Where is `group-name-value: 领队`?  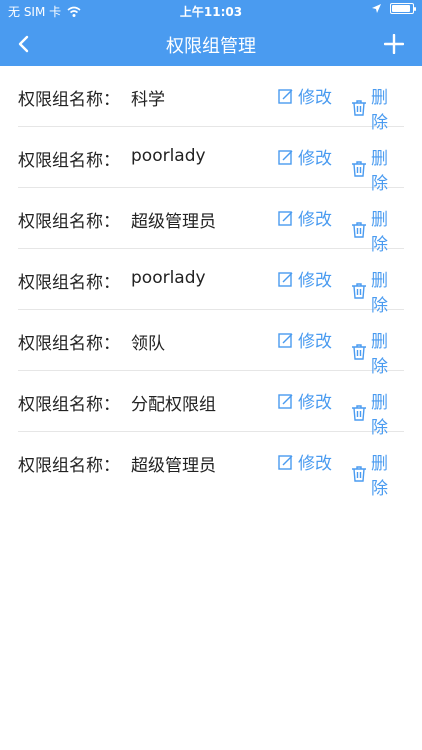
group-name-value: 领队 is located at coordinates (148, 344).